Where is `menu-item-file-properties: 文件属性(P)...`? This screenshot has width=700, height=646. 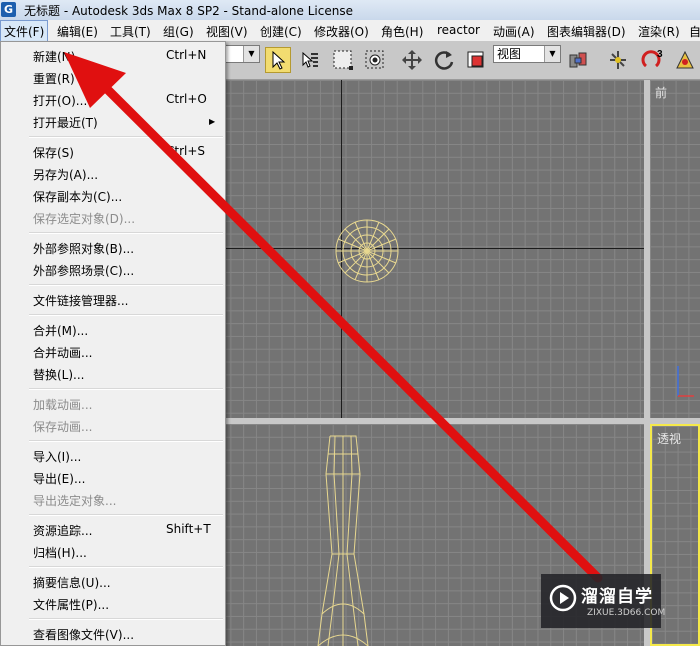 menu-item-file-properties: 文件属性(P)... is located at coordinates (71, 604).